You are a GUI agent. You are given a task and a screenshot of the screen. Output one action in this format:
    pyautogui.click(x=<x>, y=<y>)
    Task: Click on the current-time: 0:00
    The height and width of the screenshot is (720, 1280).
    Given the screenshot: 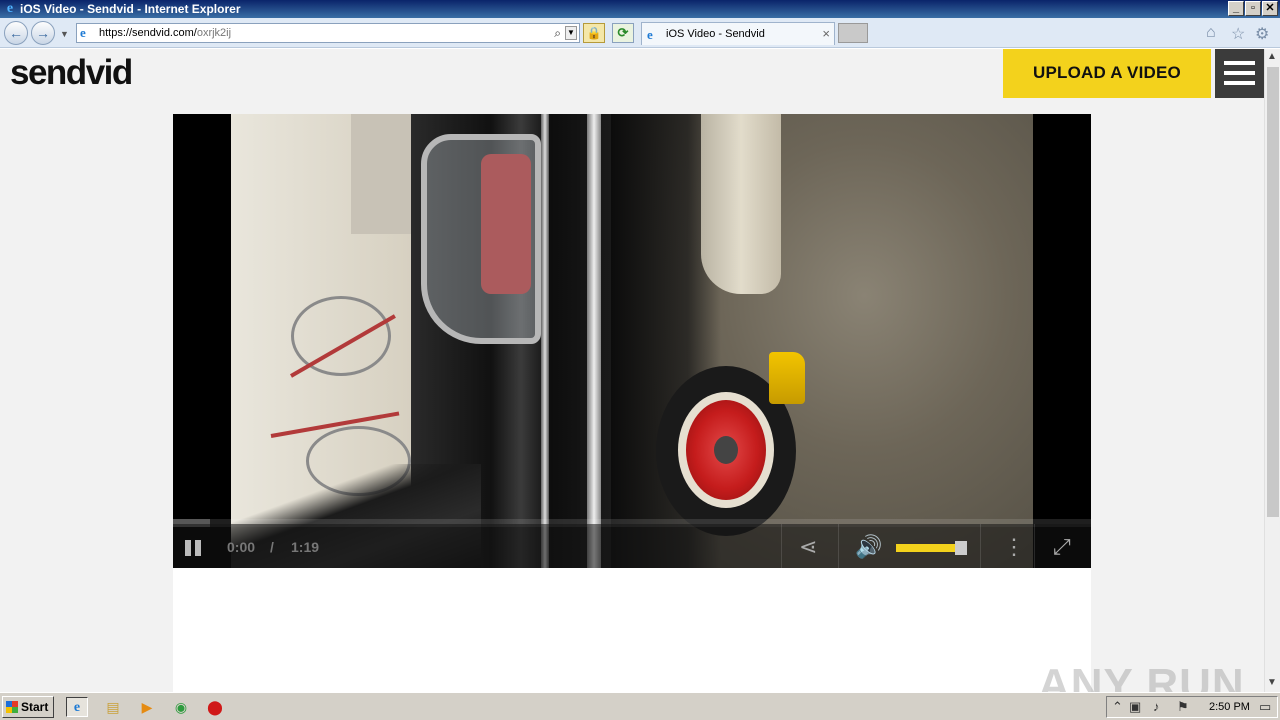 What is the action you would take?
    pyautogui.click(x=241, y=547)
    